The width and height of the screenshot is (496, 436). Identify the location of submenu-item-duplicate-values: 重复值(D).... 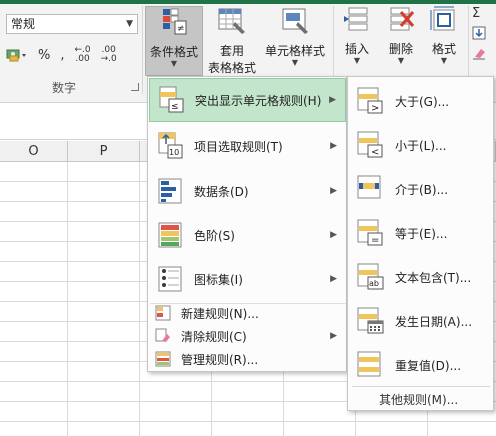
(421, 365).